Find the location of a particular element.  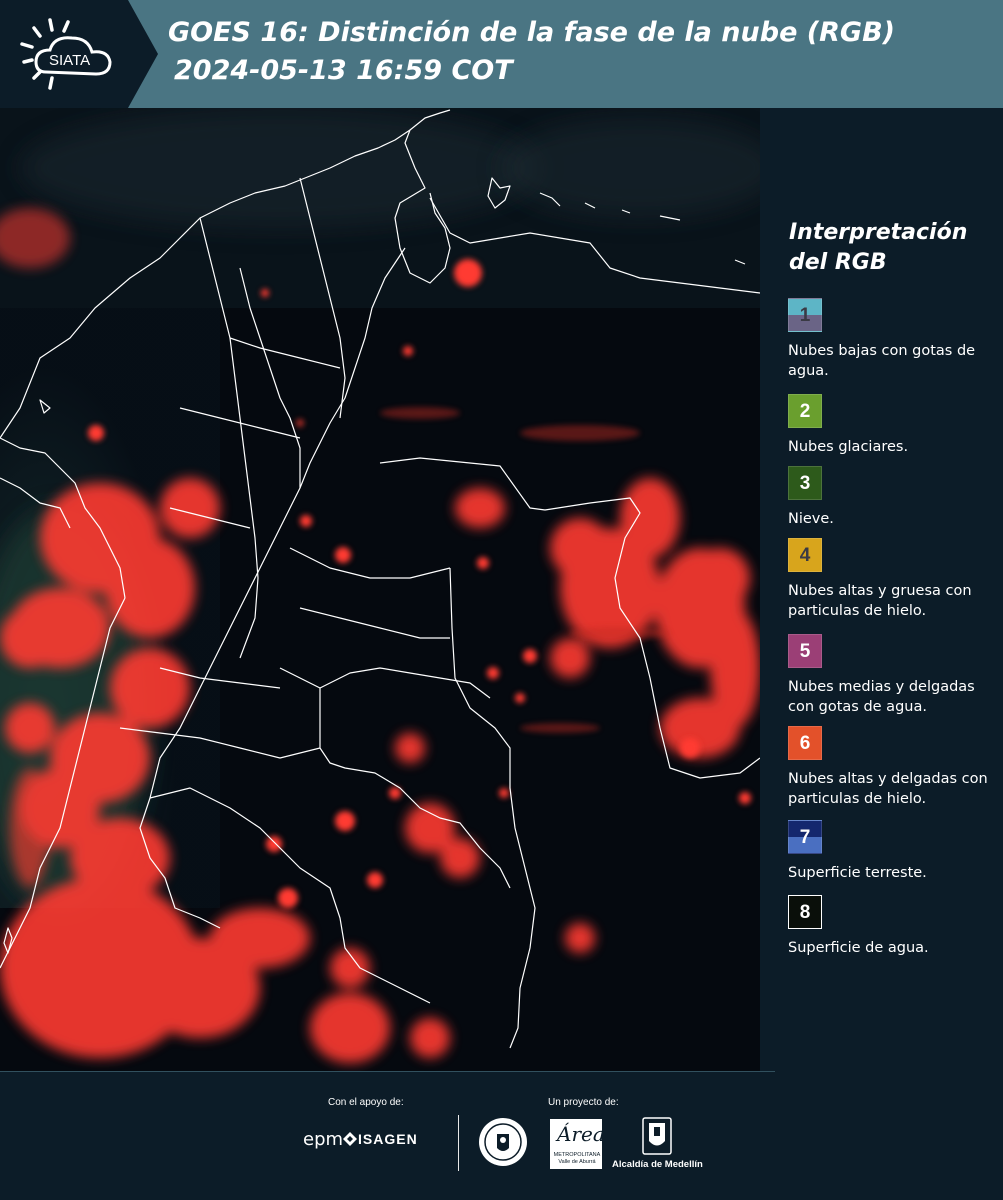

legend-number: 5 is located at coordinates (805, 651).